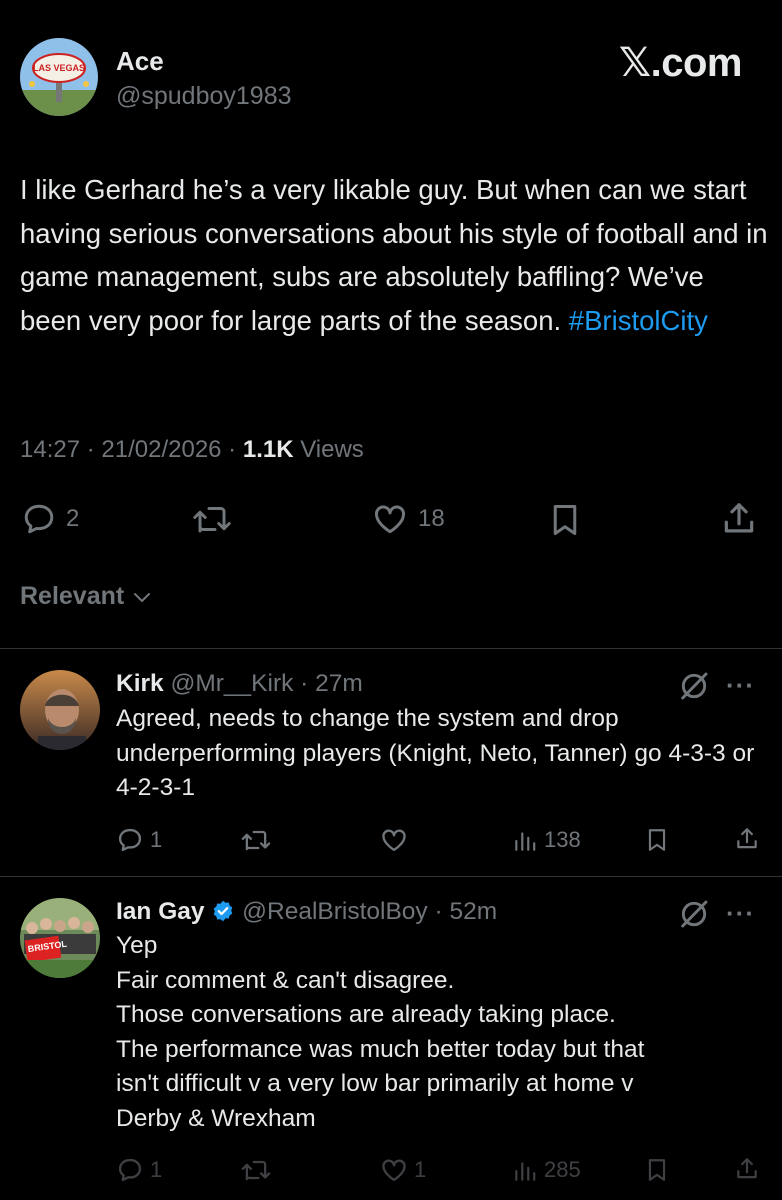  I want to click on tweet-actions: 2 18, so click(391, 519).